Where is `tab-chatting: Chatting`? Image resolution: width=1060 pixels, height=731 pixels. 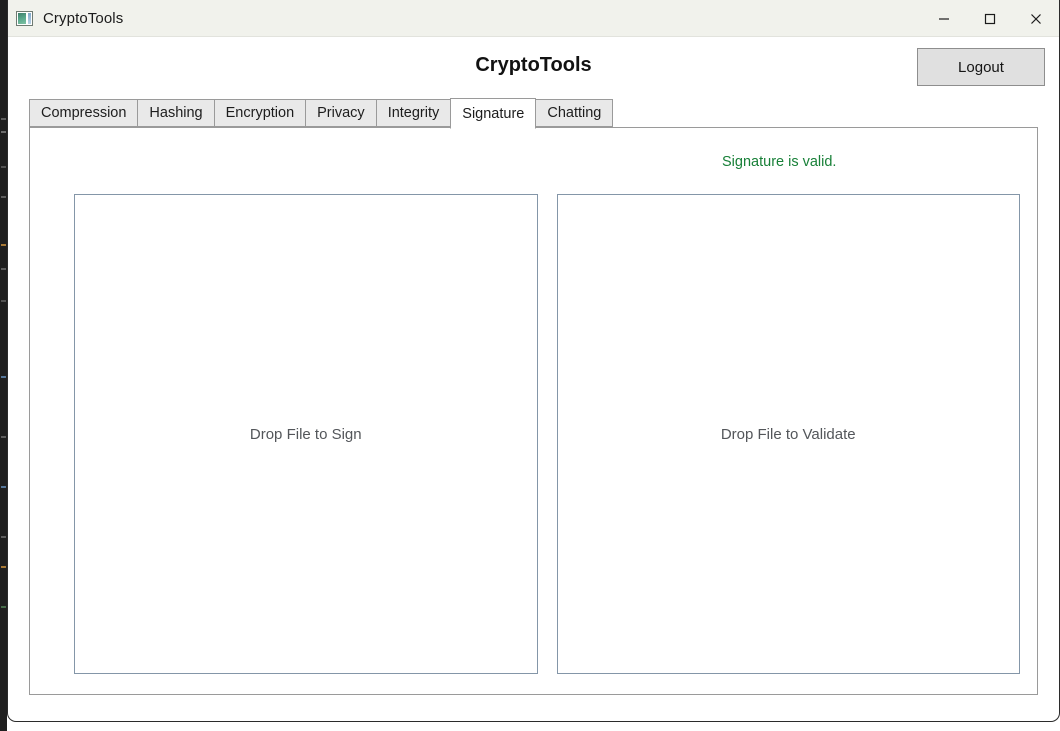 tab-chatting: Chatting is located at coordinates (575, 113).